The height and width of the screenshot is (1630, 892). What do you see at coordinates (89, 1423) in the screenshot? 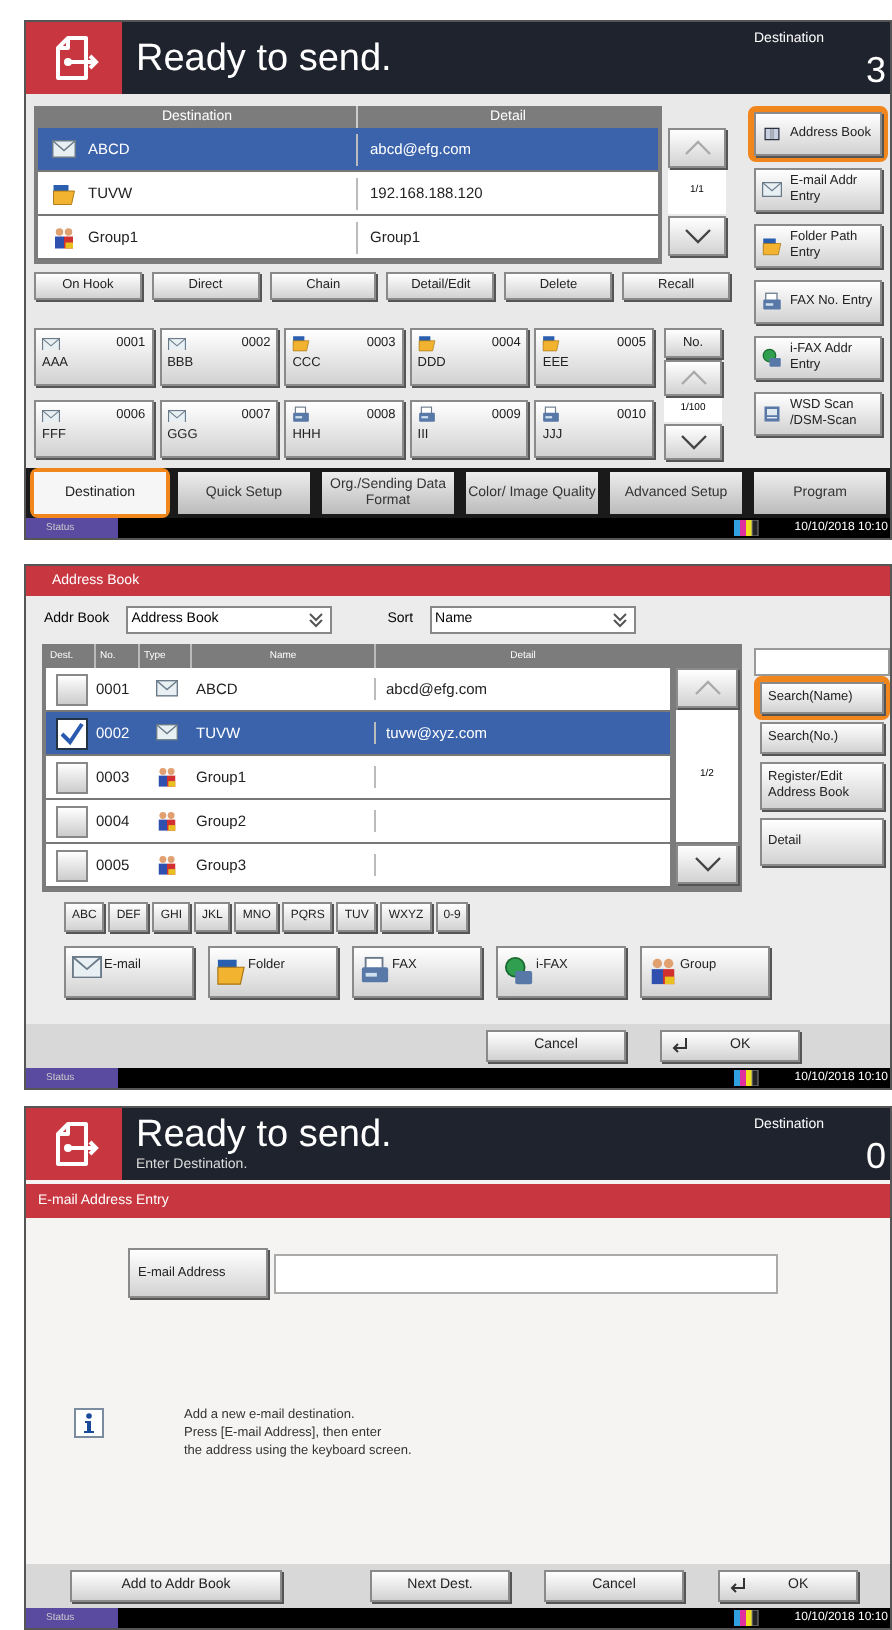
I see `info-icon` at bounding box center [89, 1423].